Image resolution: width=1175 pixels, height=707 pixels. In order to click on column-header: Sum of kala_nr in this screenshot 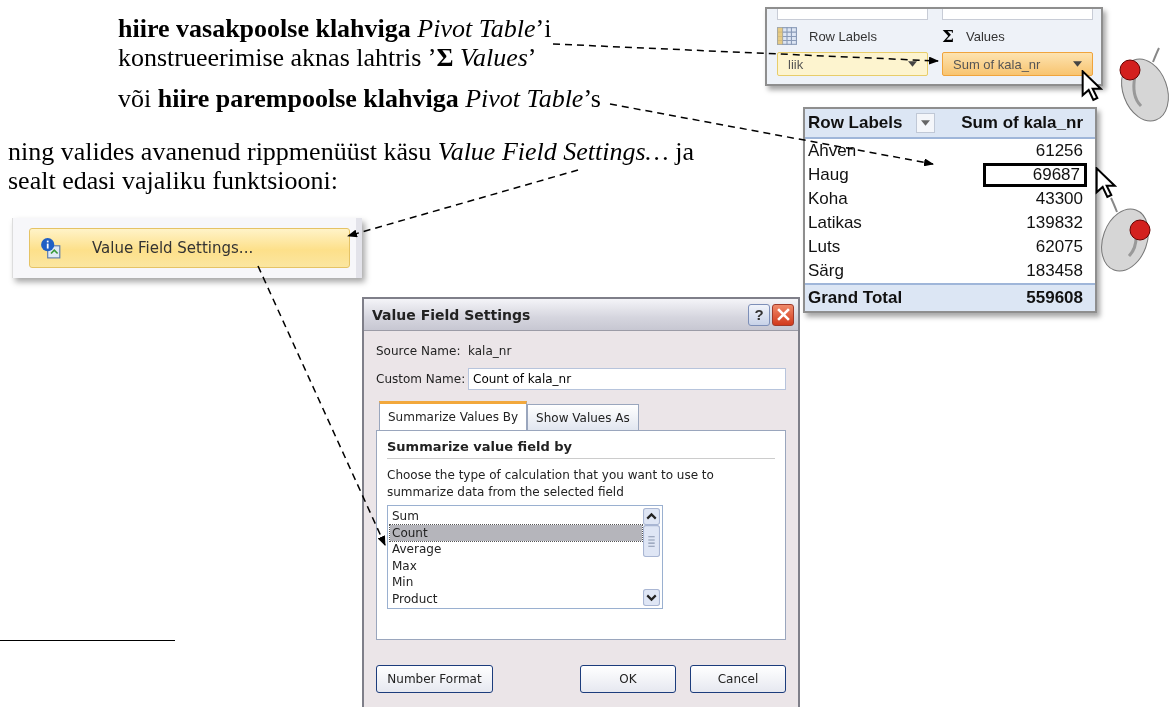, I will do `click(1022, 122)`.